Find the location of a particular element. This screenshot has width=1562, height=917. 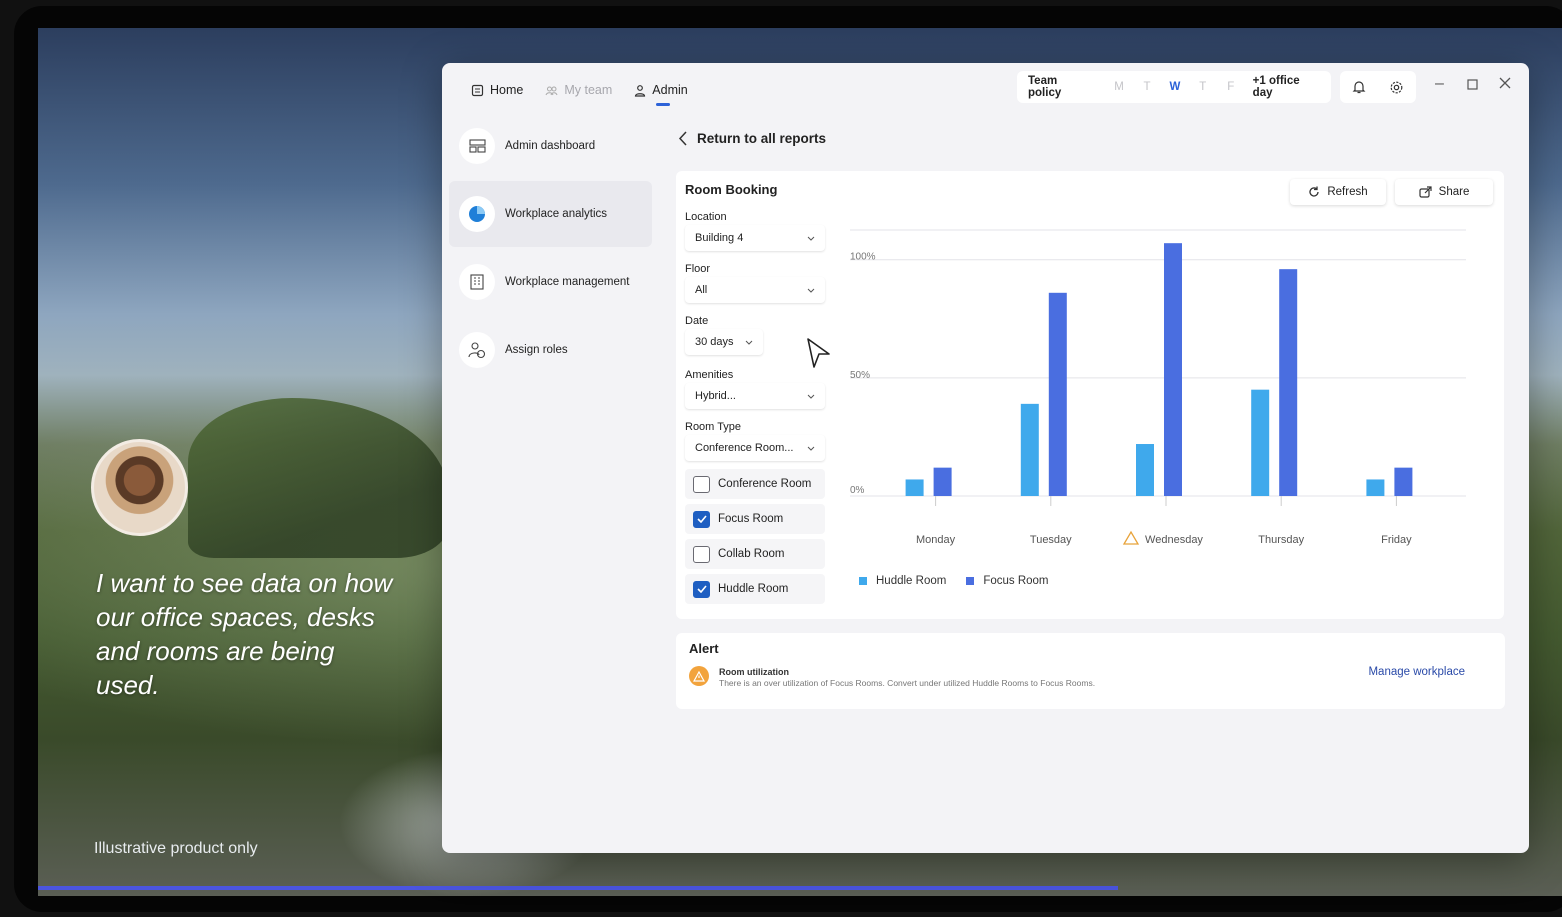

x-tick-label: Wednesday is located at coordinates (1174, 540).